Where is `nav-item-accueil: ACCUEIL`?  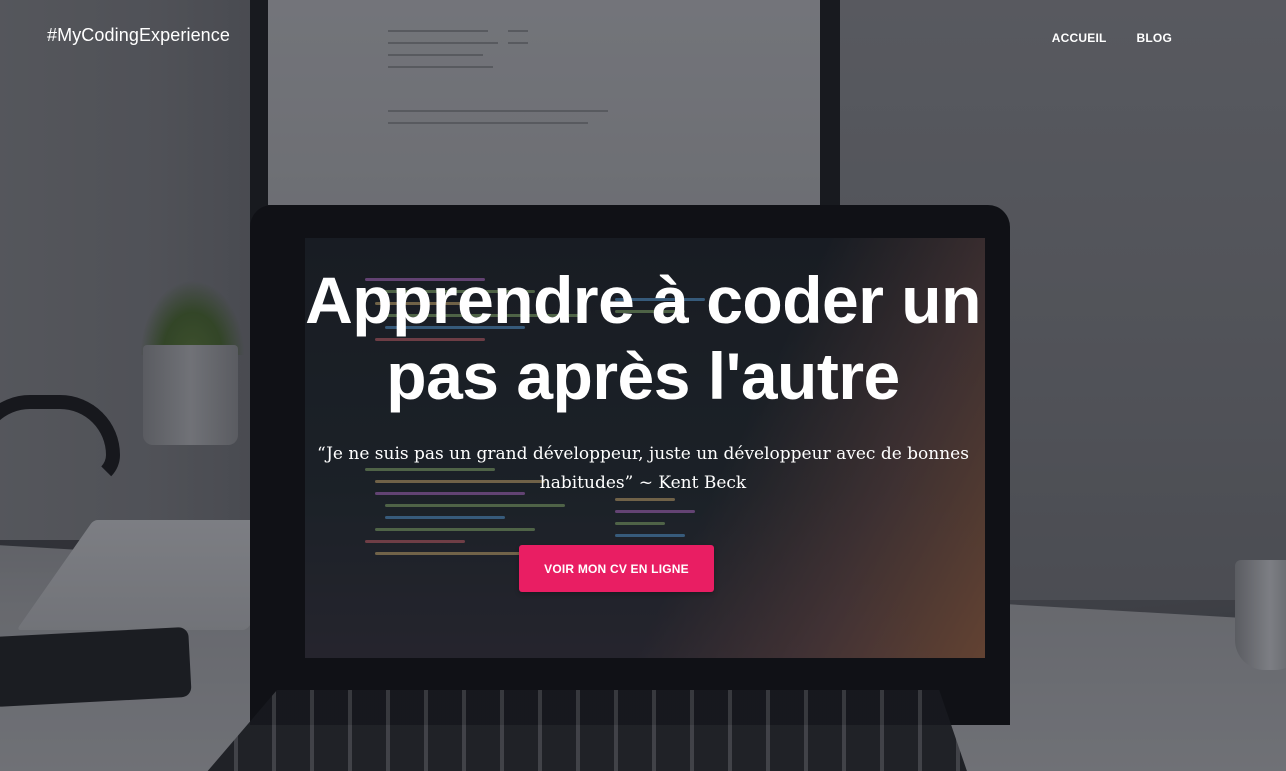 nav-item-accueil: ACCUEIL is located at coordinates (1079, 38).